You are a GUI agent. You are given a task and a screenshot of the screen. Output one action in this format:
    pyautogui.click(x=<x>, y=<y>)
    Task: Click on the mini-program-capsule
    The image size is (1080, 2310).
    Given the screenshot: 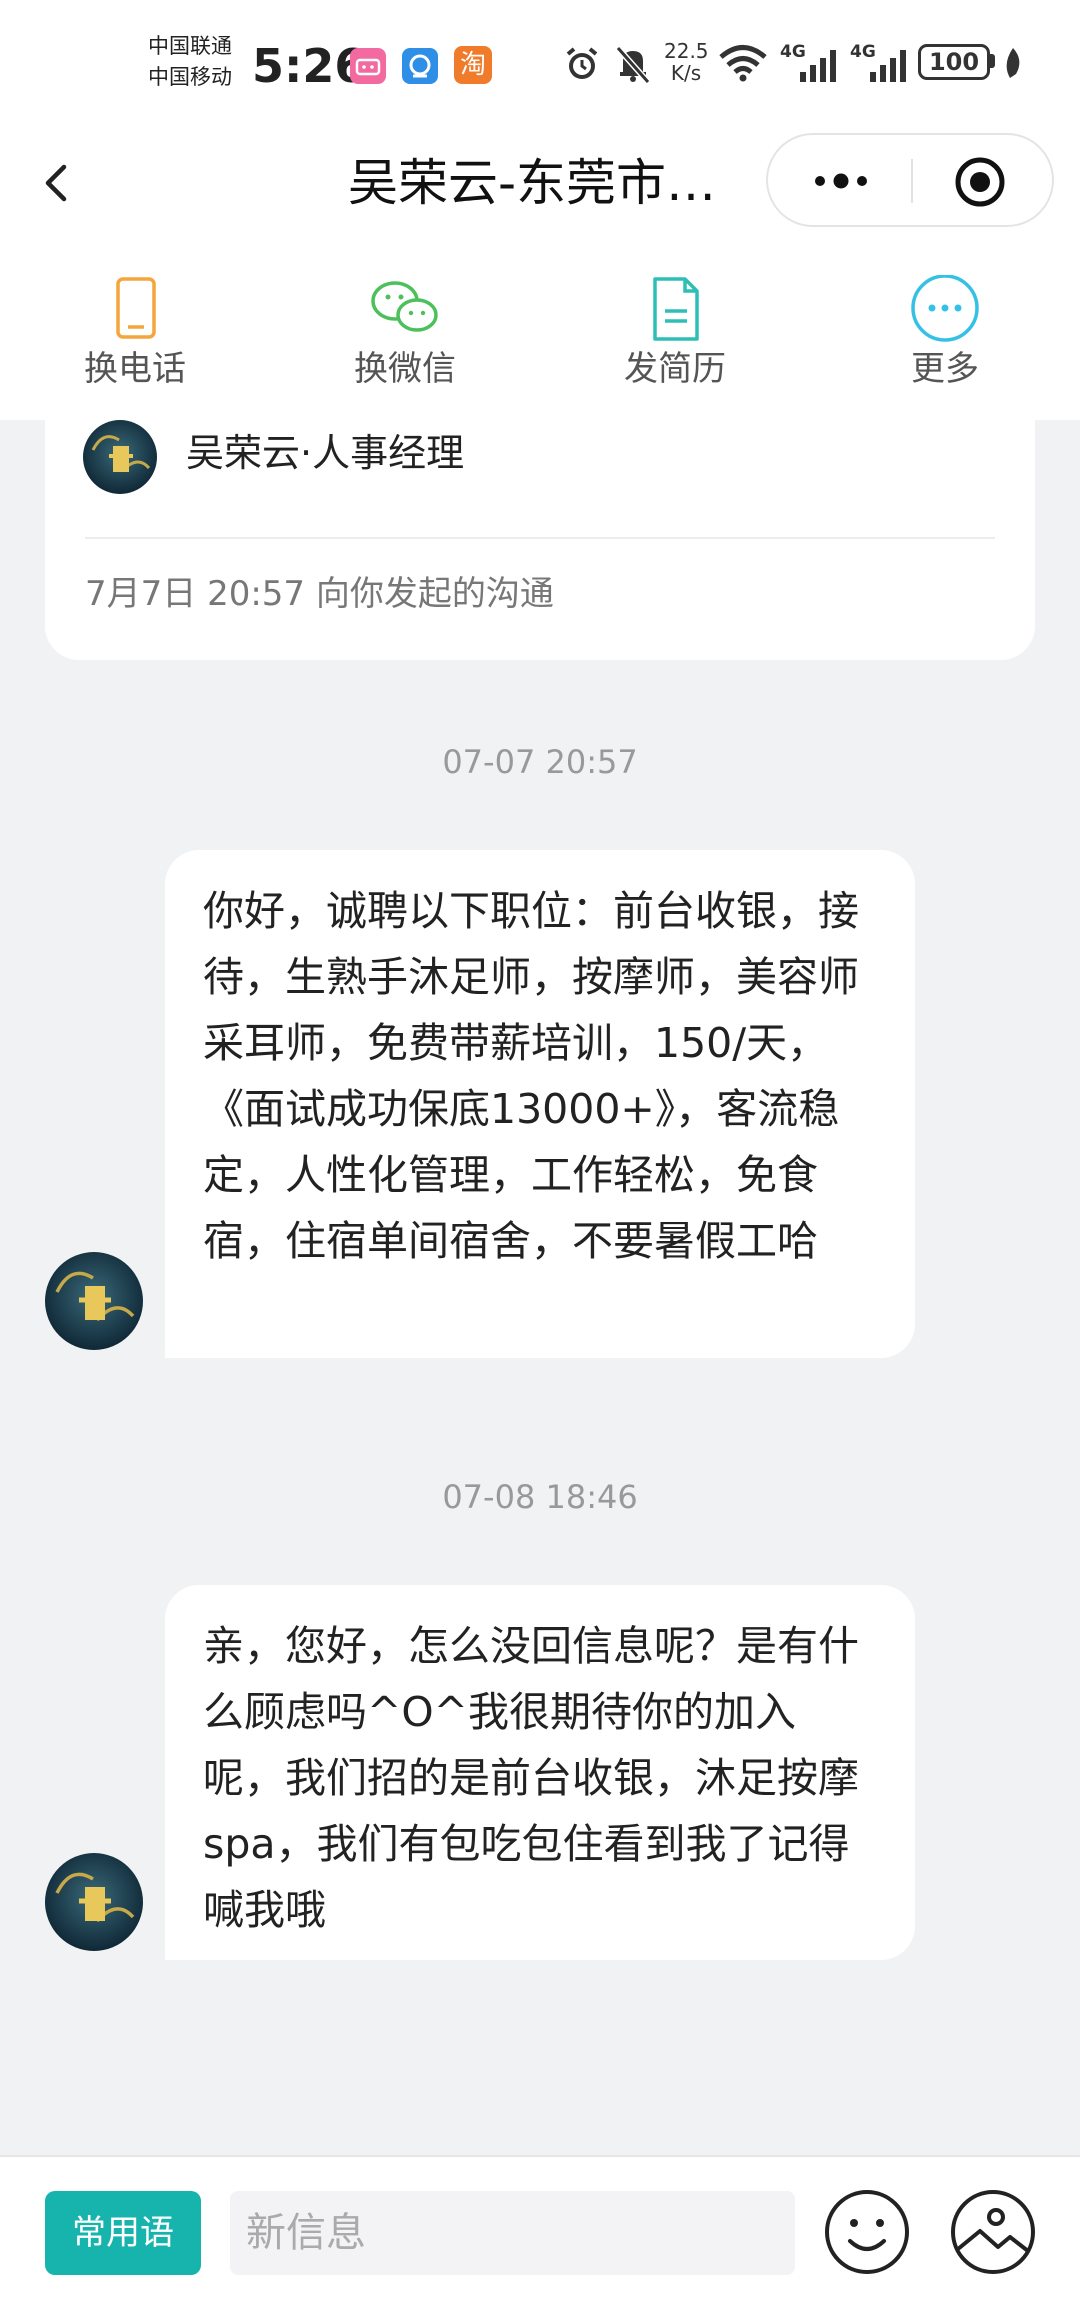 What is the action you would take?
    pyautogui.click(x=910, y=180)
    